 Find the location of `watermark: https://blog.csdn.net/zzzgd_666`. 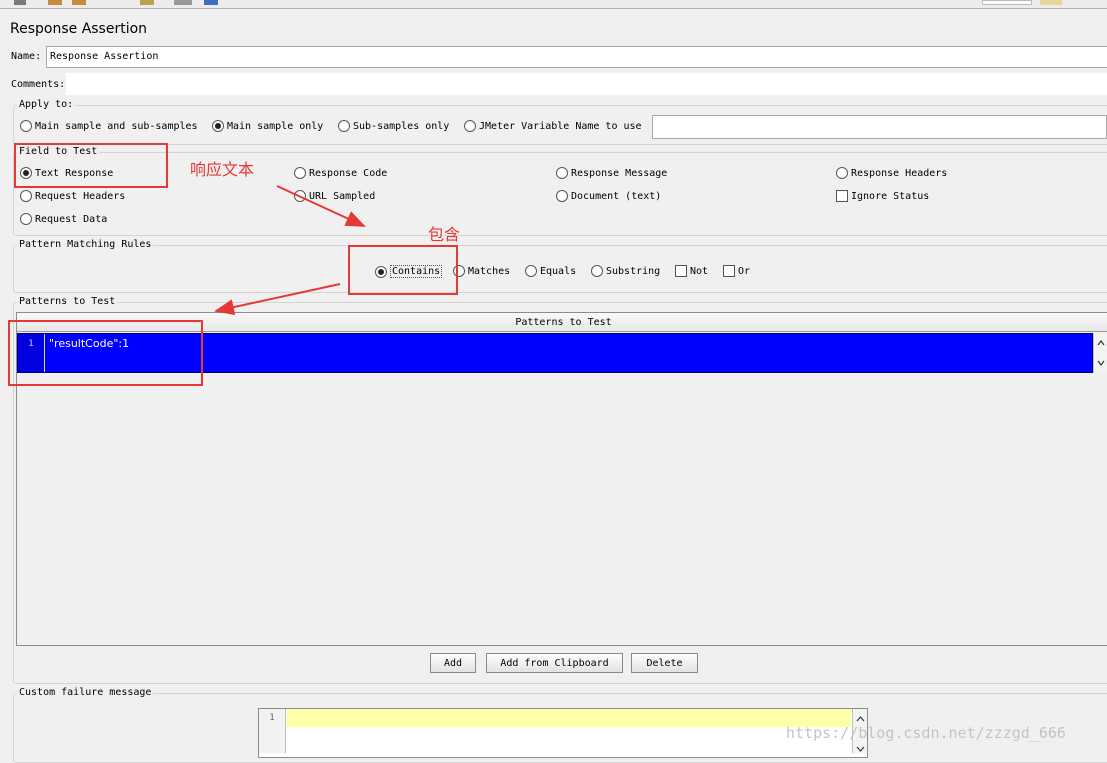

watermark: https://blog.csdn.net/zzzgd_666 is located at coordinates (926, 733).